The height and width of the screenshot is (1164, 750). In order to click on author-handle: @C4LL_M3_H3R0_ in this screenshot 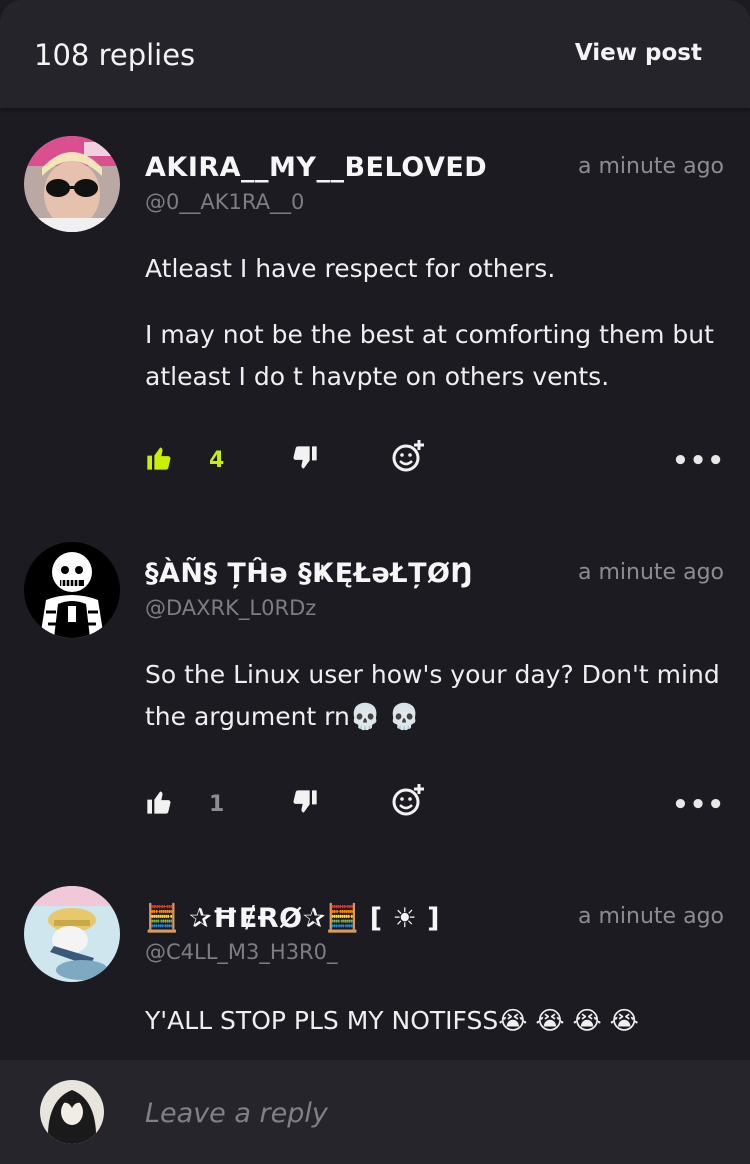, I will do `click(241, 952)`.